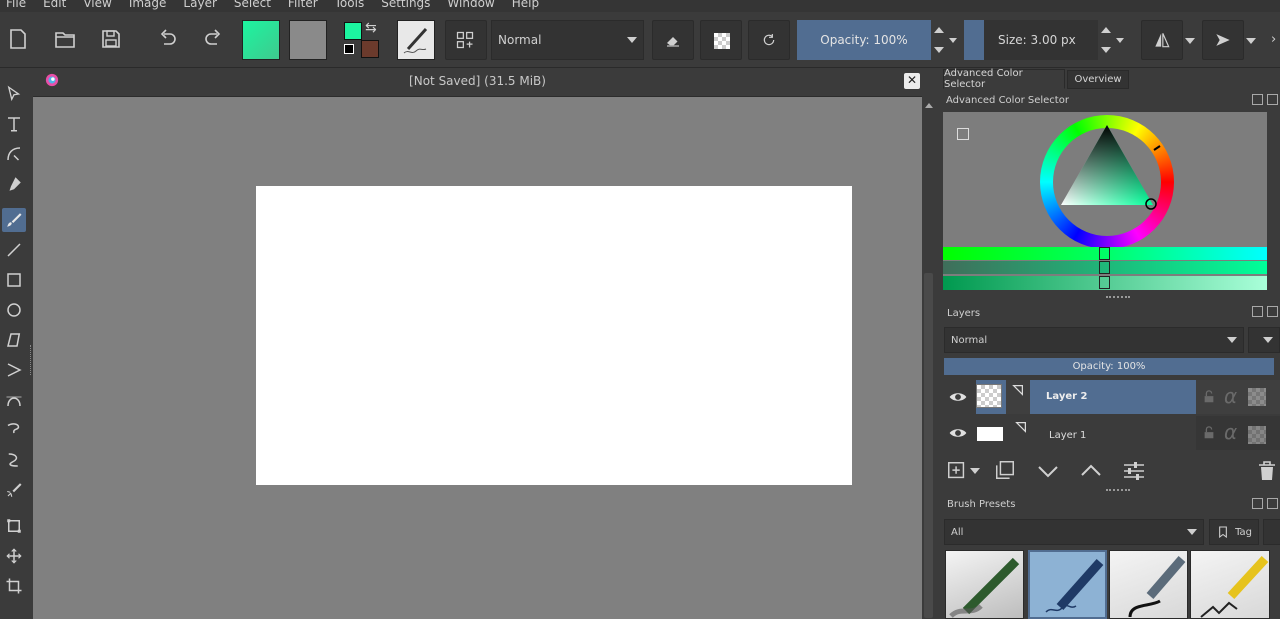 The width and height of the screenshot is (1280, 619). What do you see at coordinates (349, 49) in the screenshot?
I see `reset-colors-icon` at bounding box center [349, 49].